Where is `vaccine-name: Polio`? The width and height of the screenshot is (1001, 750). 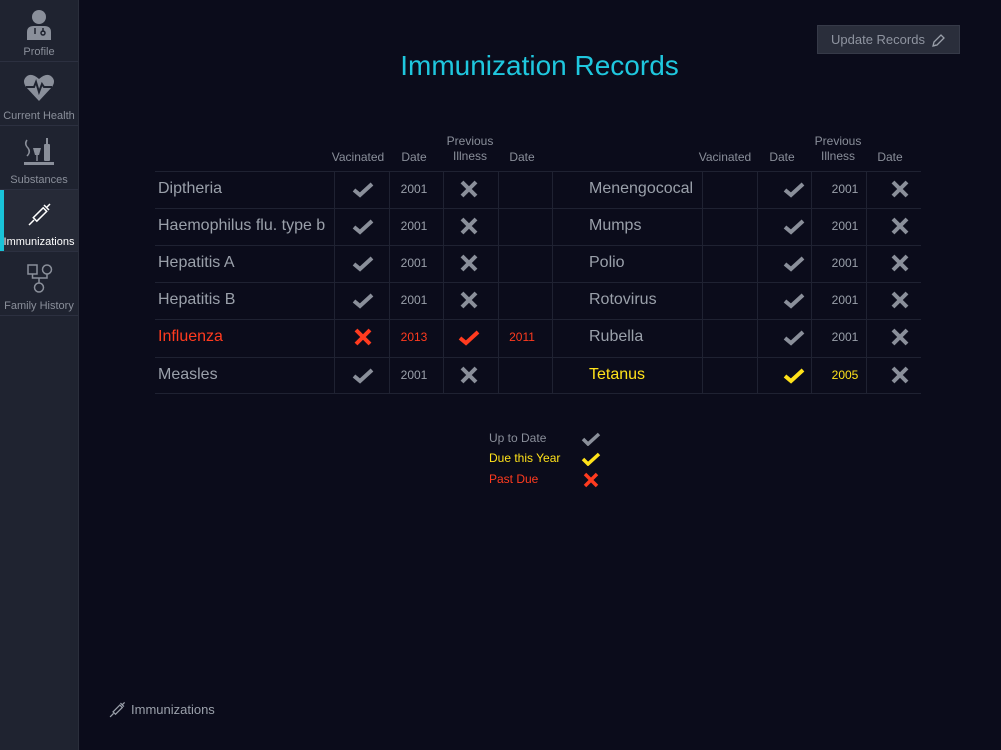
vaccine-name: Polio is located at coordinates (607, 262).